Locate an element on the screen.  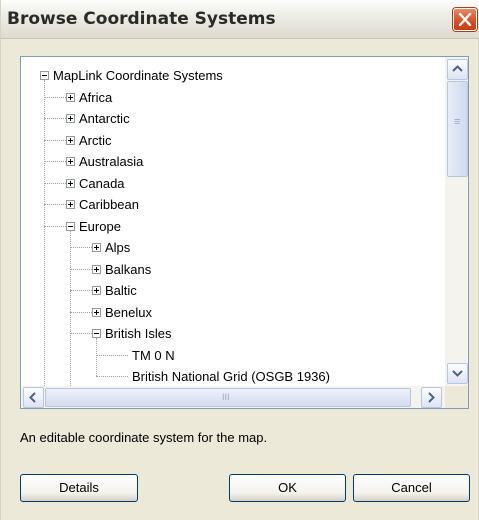
tree-item: Europe is located at coordinates (233, 226).